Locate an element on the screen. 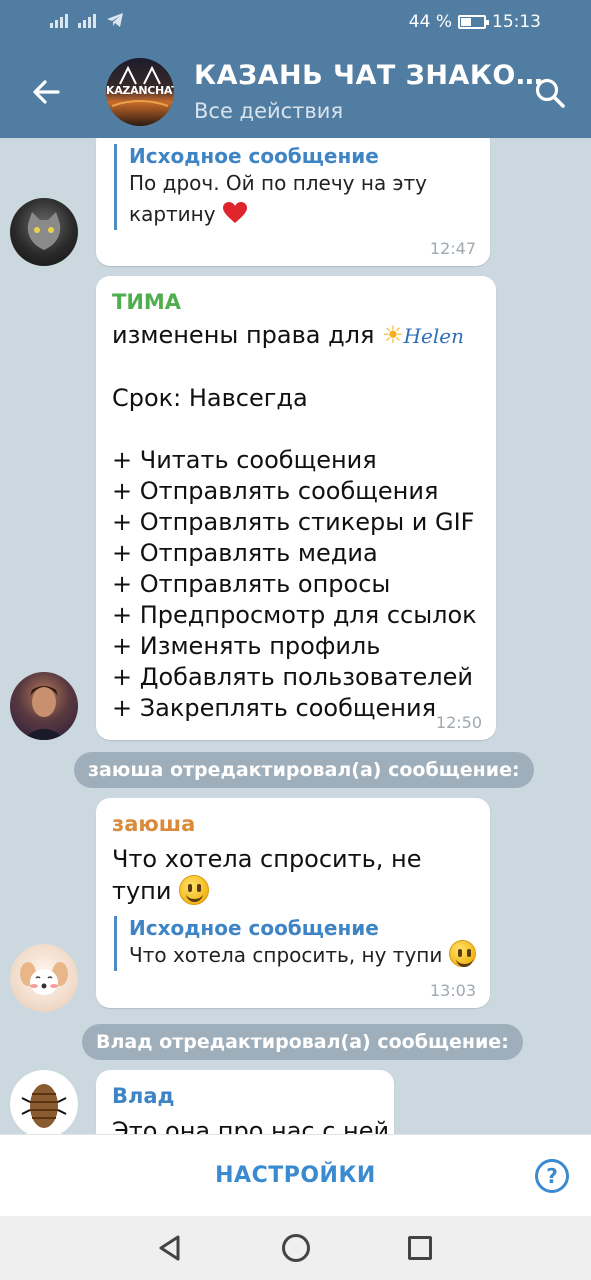 Image resolution: width=591 pixels, height=1280 pixels. message-time: 12:50 is located at coordinates (458, 722).